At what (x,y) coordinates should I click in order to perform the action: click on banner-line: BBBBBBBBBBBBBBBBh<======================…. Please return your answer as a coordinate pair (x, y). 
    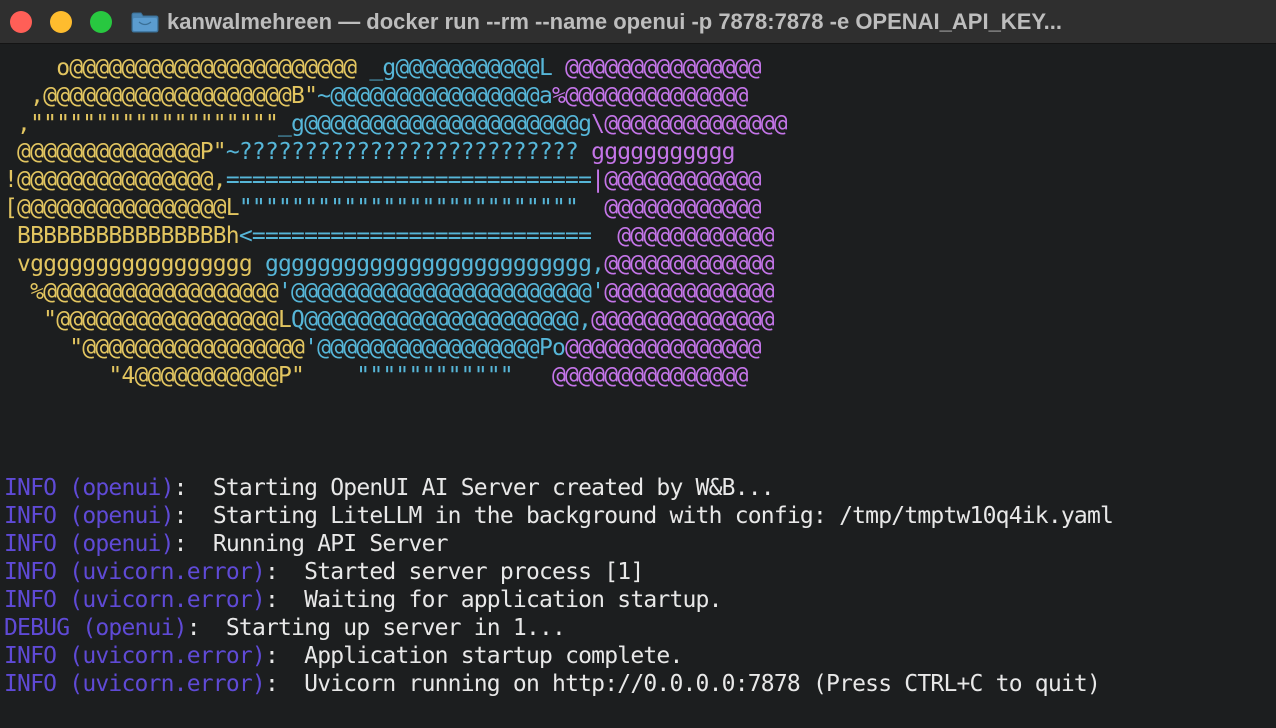
    Looking at the image, I should click on (638, 236).